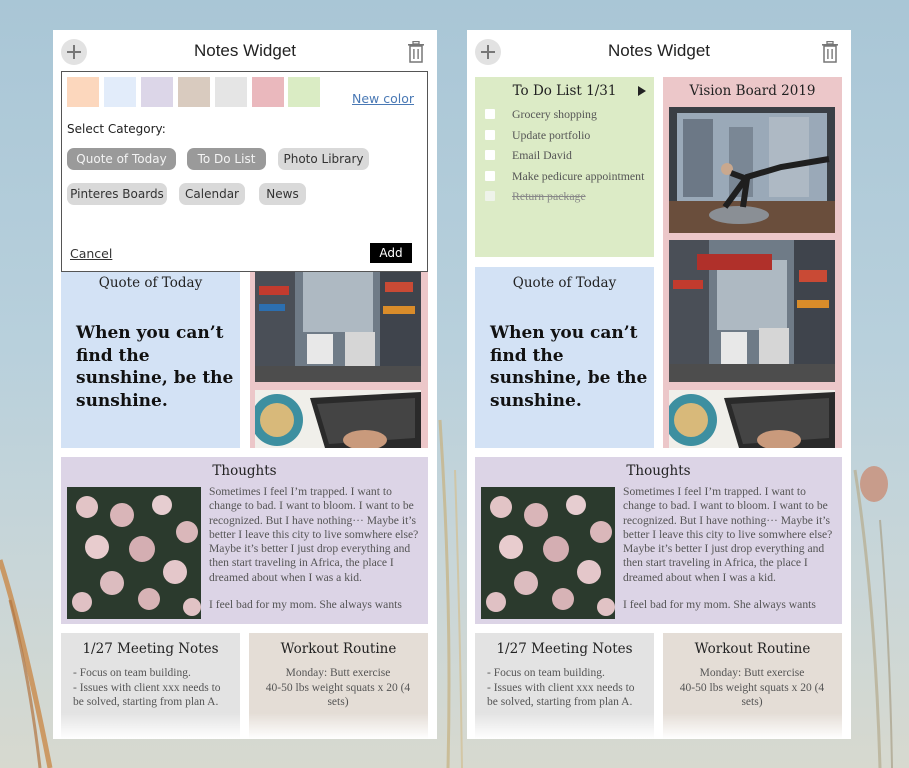 The height and width of the screenshot is (768, 909). Describe the element at coordinates (117, 194) in the screenshot. I see `category-chip-pinteres-boards: Pinteres Boards` at that location.